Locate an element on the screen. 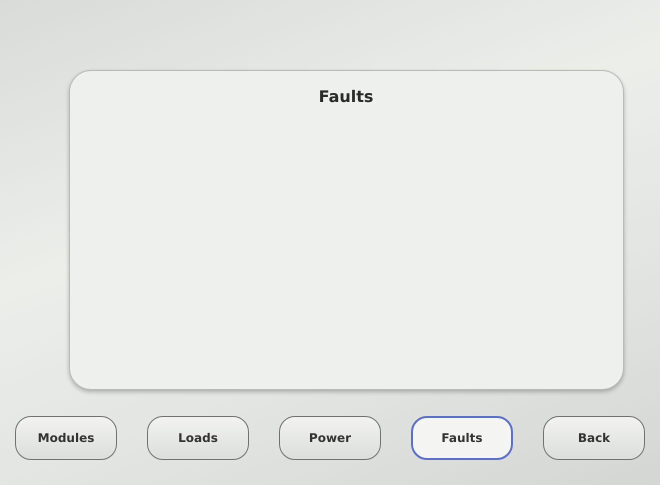 The height and width of the screenshot is (485, 660). nav-button: Power is located at coordinates (330, 438).